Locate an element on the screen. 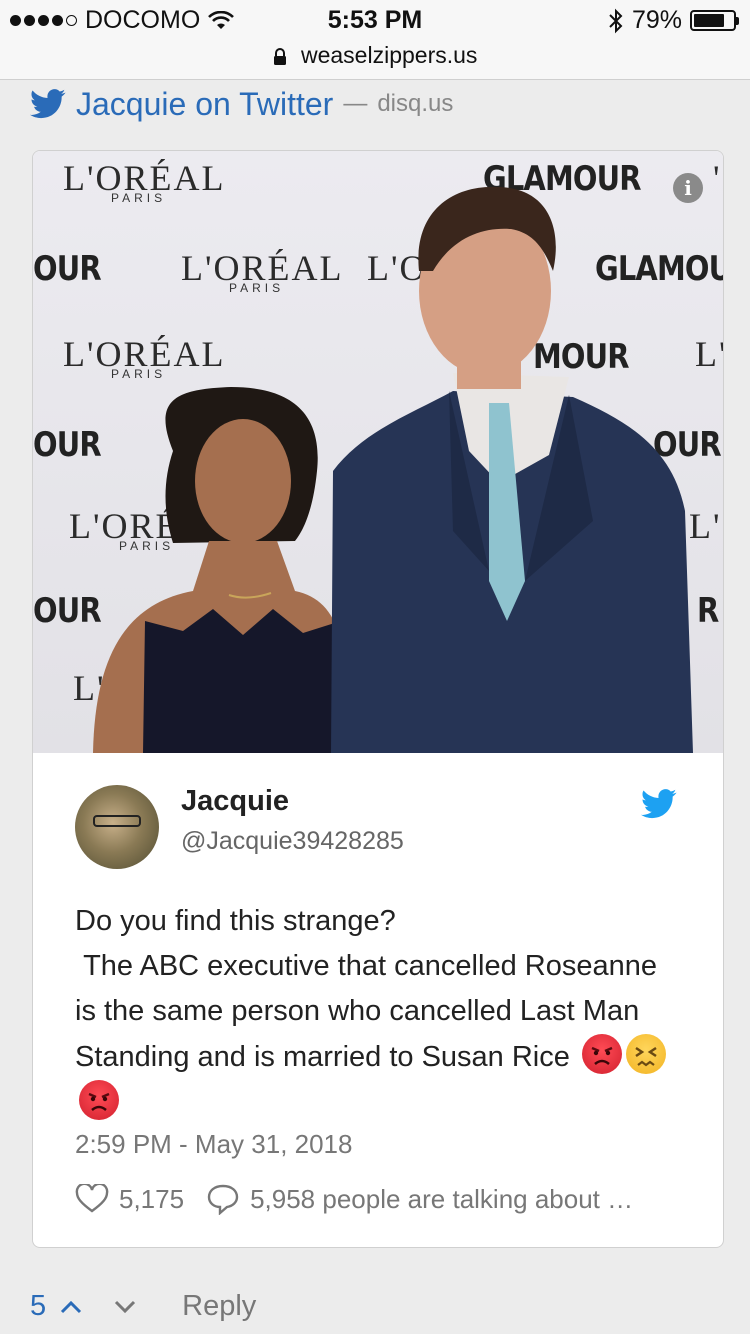 This screenshot has height=1334, width=750. persevering-face-emoji is located at coordinates (645, 1054).